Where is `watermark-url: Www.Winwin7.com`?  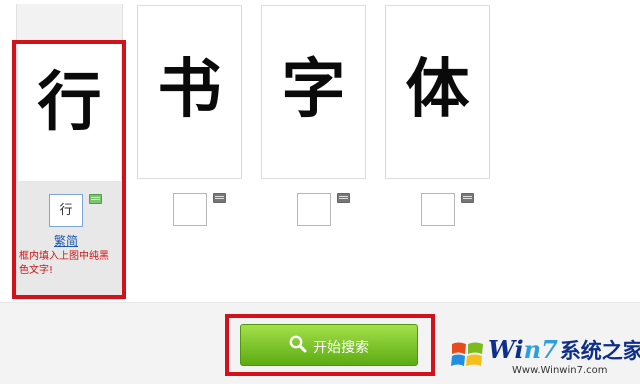 watermark-url: Www.Winwin7.com is located at coordinates (560, 370).